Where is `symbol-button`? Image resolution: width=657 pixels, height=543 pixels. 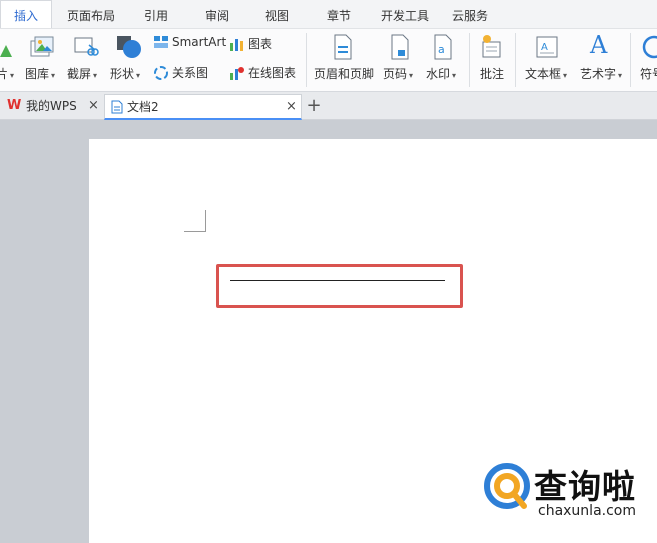
symbol-button is located at coordinates (648, 47).